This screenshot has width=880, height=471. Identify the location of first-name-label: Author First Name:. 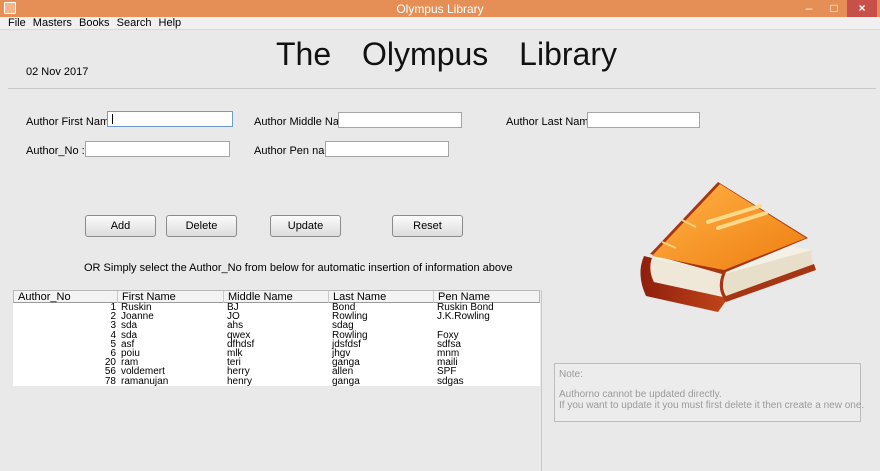
(72, 122).